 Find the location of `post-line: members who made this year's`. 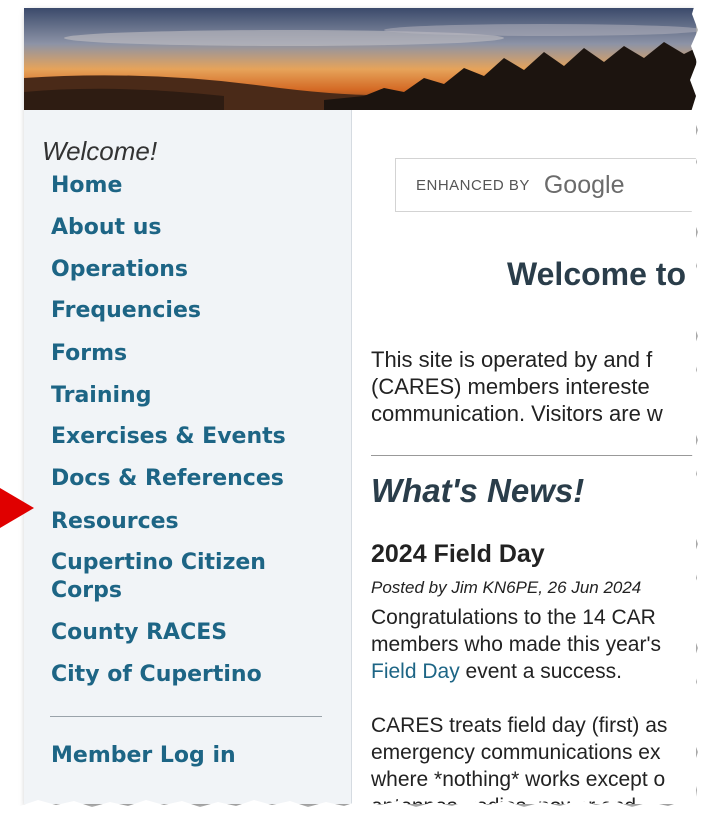

post-line: members who made this year's is located at coordinates (516, 644).